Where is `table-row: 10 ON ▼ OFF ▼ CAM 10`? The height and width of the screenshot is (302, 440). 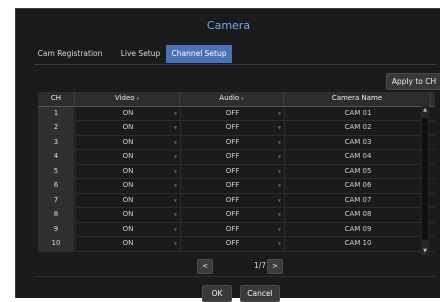
table-row: 10 ON ▼ OFF ▼ CAM 10 is located at coordinates (236, 244).